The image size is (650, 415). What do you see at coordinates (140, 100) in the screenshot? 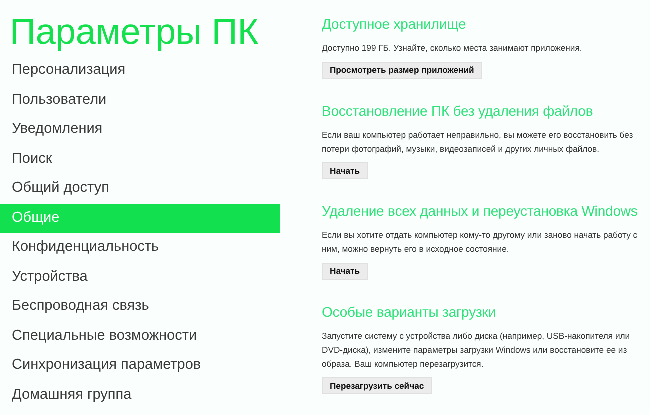
I see `sidebar-item: Пользователи` at bounding box center [140, 100].